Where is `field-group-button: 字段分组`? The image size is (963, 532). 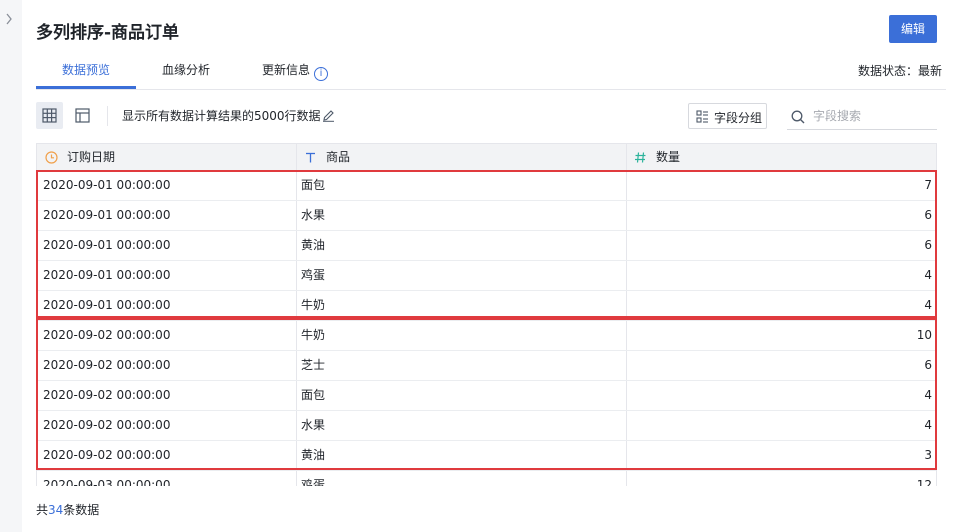
field-group-button: 字段分组 is located at coordinates (727, 116).